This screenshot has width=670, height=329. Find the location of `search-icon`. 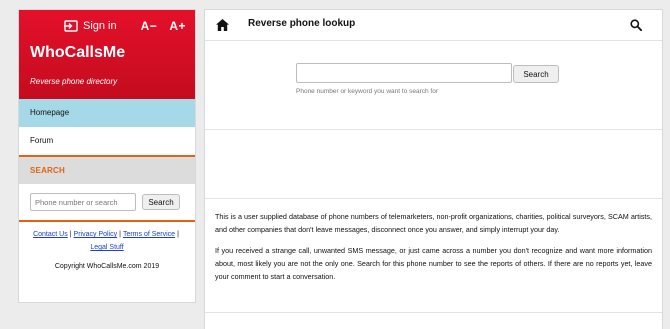

search-icon is located at coordinates (636, 25).